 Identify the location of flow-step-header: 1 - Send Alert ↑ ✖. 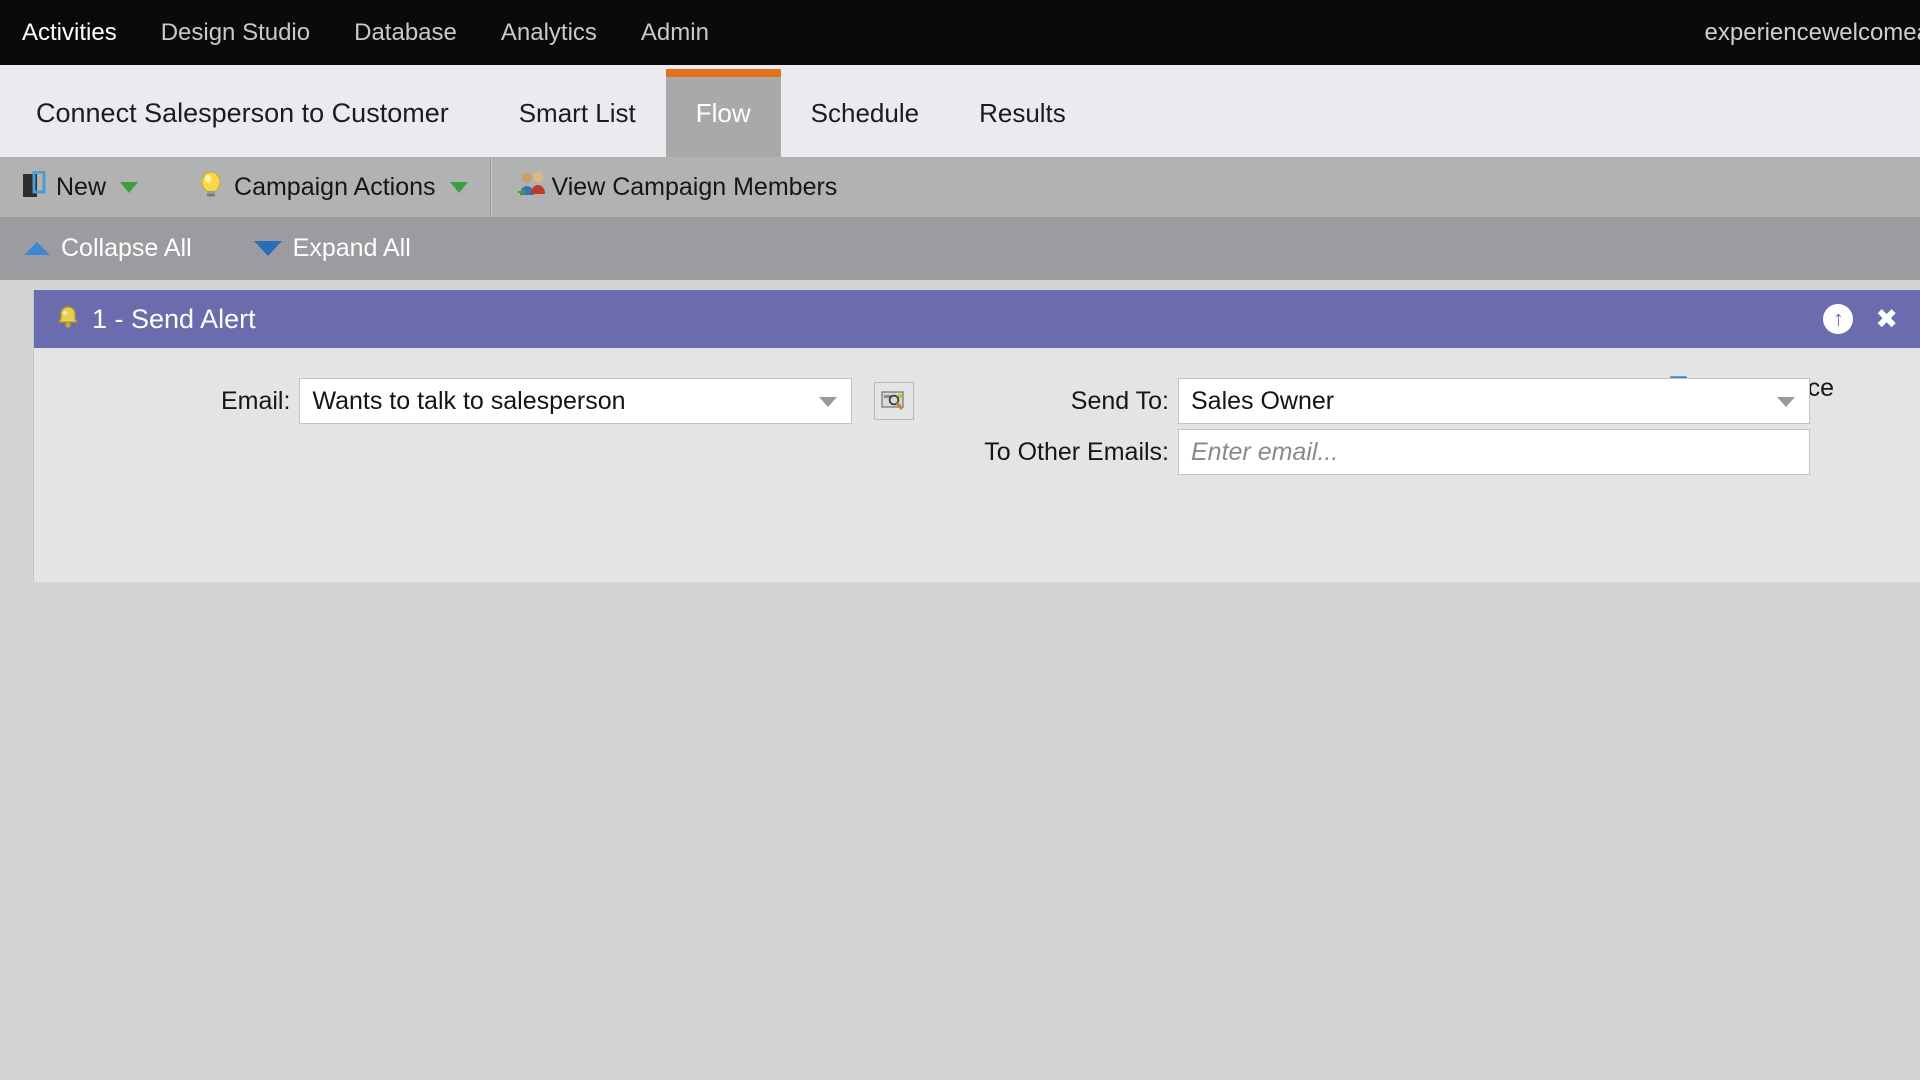
(977, 319).